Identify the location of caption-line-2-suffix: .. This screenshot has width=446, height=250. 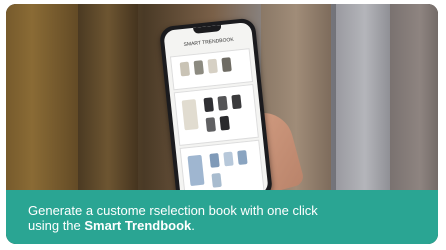
(193, 225).